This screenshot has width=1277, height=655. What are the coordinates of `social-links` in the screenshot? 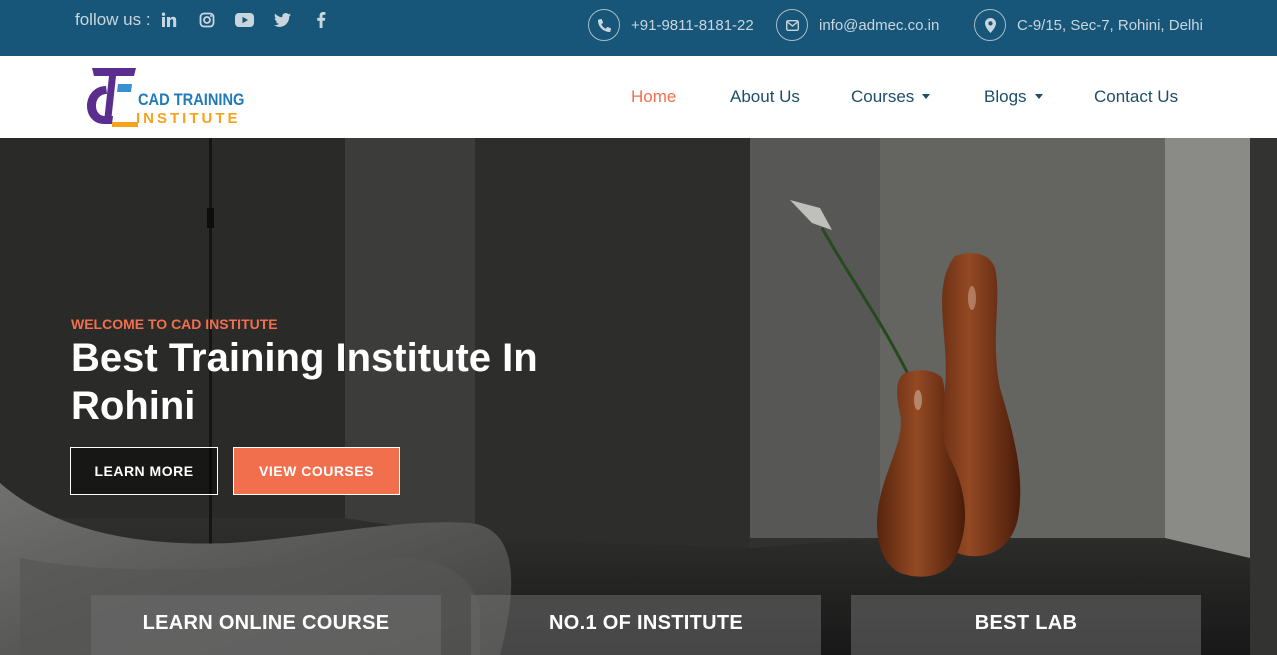 It's located at (245, 20).